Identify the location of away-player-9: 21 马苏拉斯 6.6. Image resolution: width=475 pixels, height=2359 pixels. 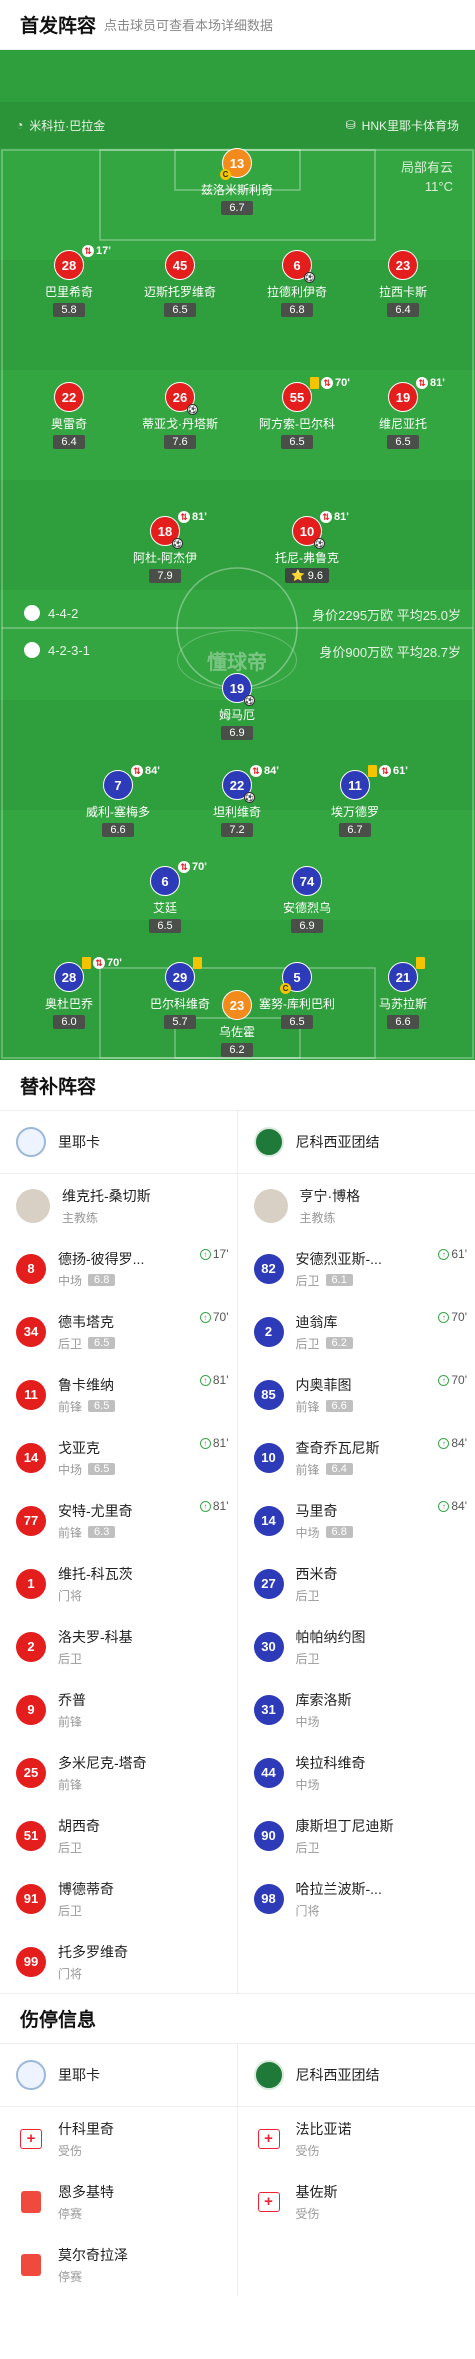
(403, 993).